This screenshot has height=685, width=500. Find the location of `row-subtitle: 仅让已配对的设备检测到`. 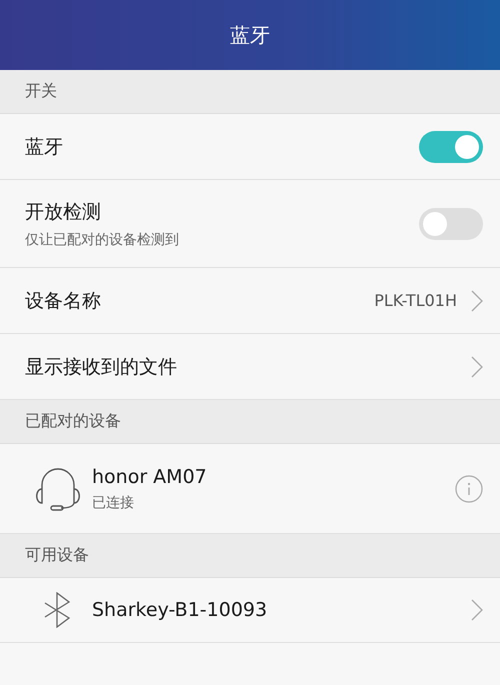

row-subtitle: 仅让已配对的设备检测到 is located at coordinates (102, 239).